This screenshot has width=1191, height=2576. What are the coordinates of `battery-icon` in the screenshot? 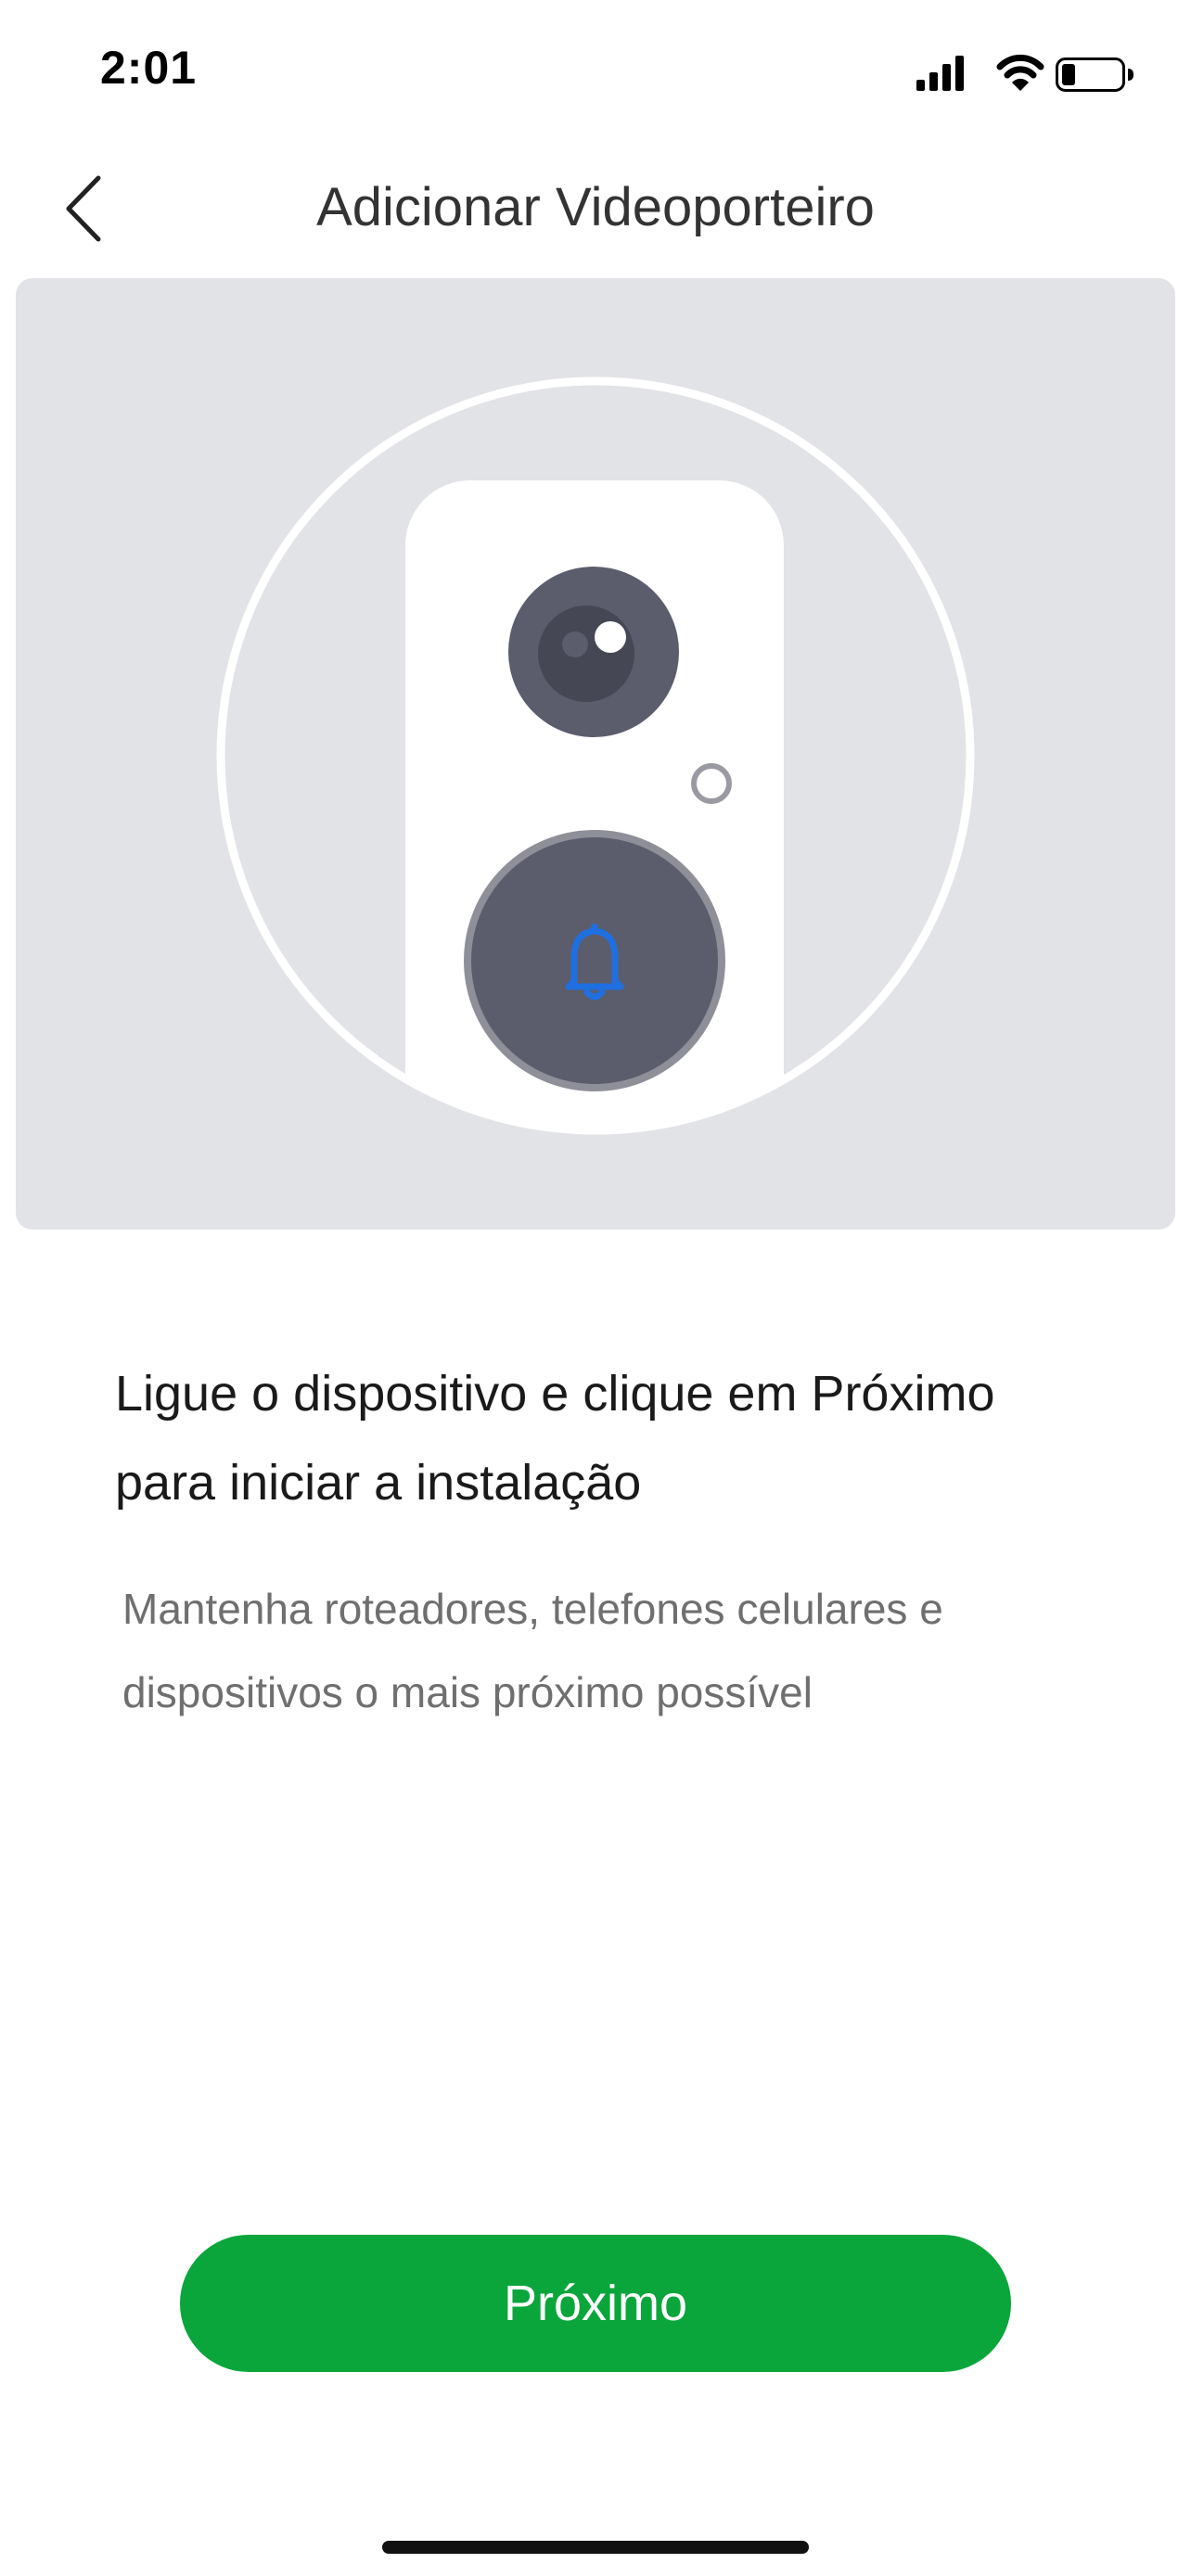 It's located at (1095, 74).